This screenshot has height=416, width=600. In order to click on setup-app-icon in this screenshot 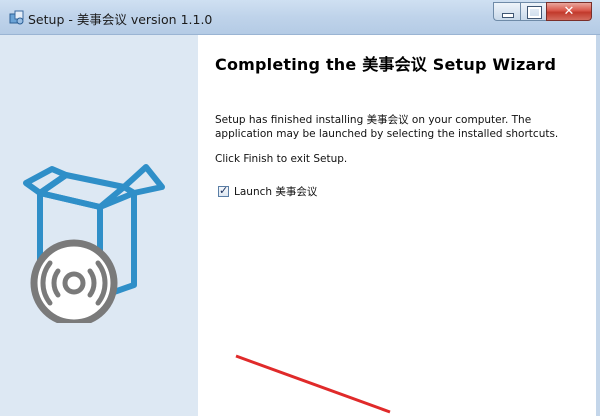, I will do `click(16, 17)`.